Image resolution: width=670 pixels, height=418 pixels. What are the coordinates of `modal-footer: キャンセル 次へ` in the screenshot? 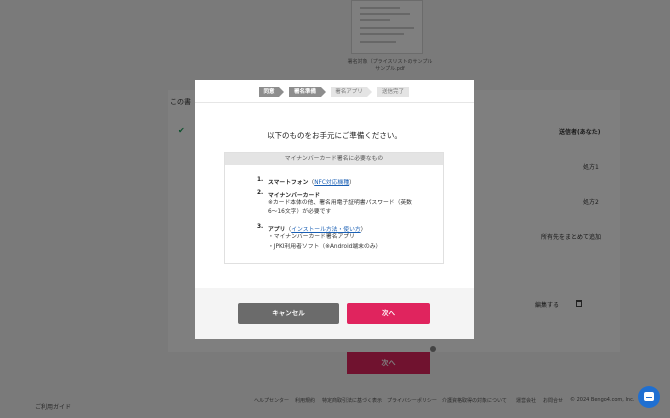 It's located at (334, 313).